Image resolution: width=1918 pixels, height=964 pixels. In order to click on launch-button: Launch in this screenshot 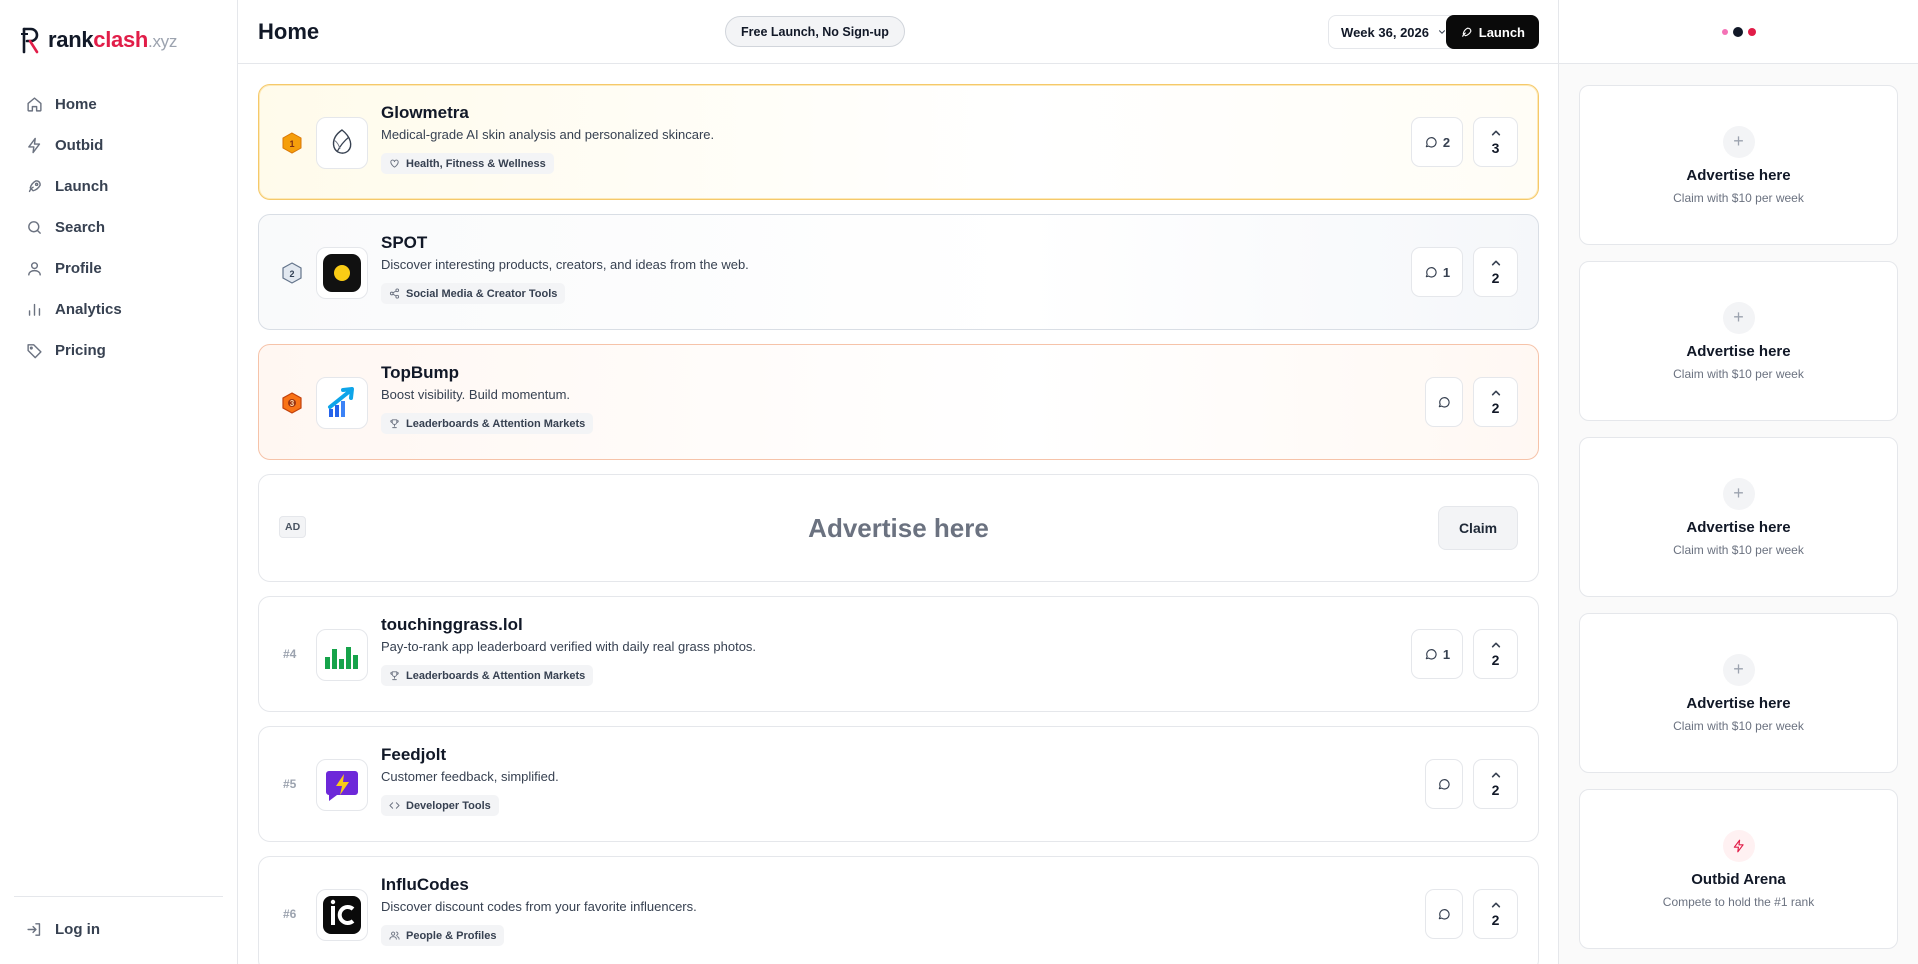, I will do `click(1492, 32)`.